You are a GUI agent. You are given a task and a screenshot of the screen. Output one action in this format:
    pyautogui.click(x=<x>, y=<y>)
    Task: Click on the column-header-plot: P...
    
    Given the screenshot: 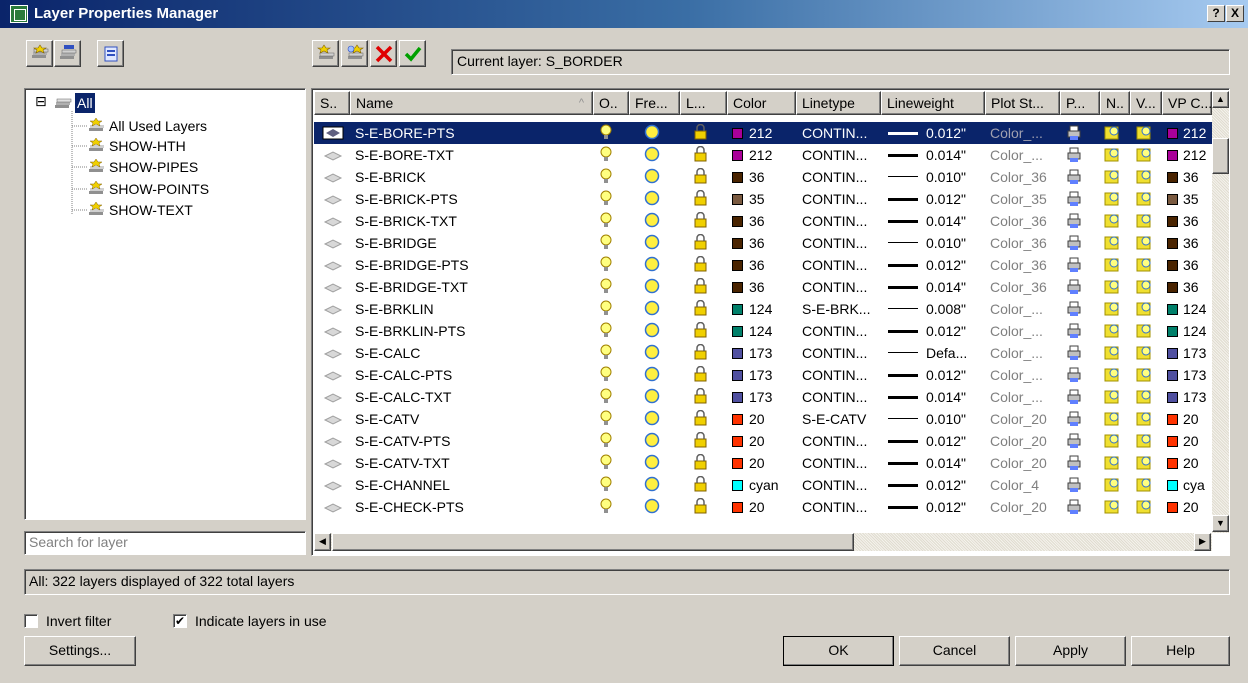 What is the action you would take?
    pyautogui.click(x=1080, y=103)
    